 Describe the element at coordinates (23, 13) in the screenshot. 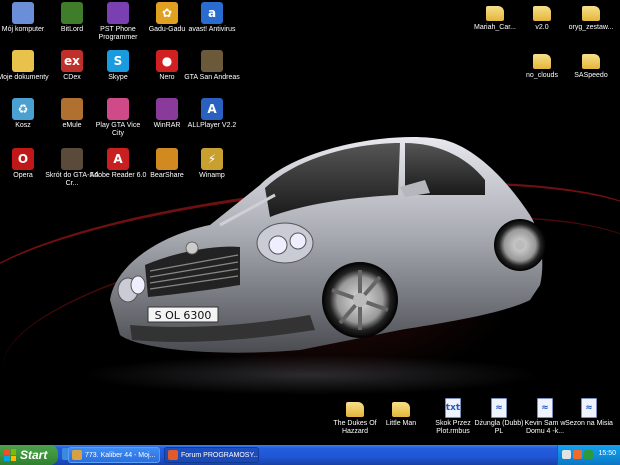

I see `computer-icon` at that location.